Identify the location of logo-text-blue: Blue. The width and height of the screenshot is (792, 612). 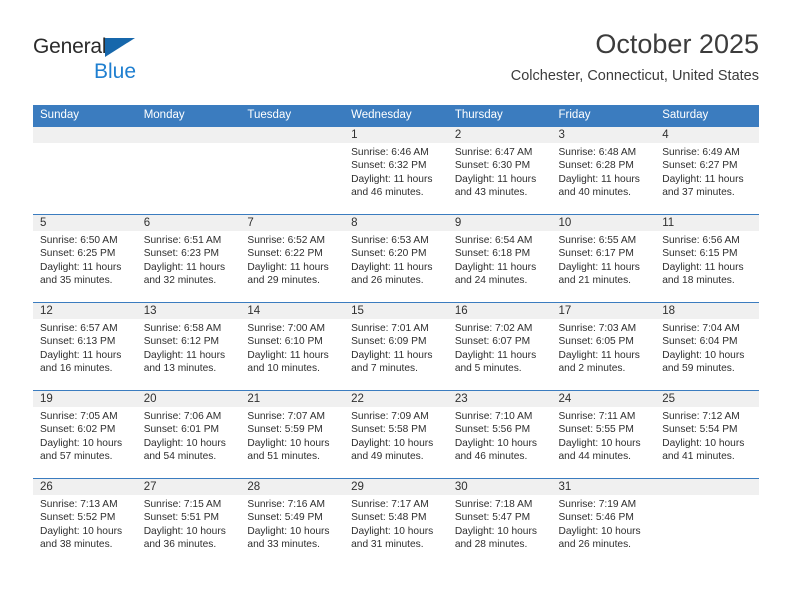
(114, 71).